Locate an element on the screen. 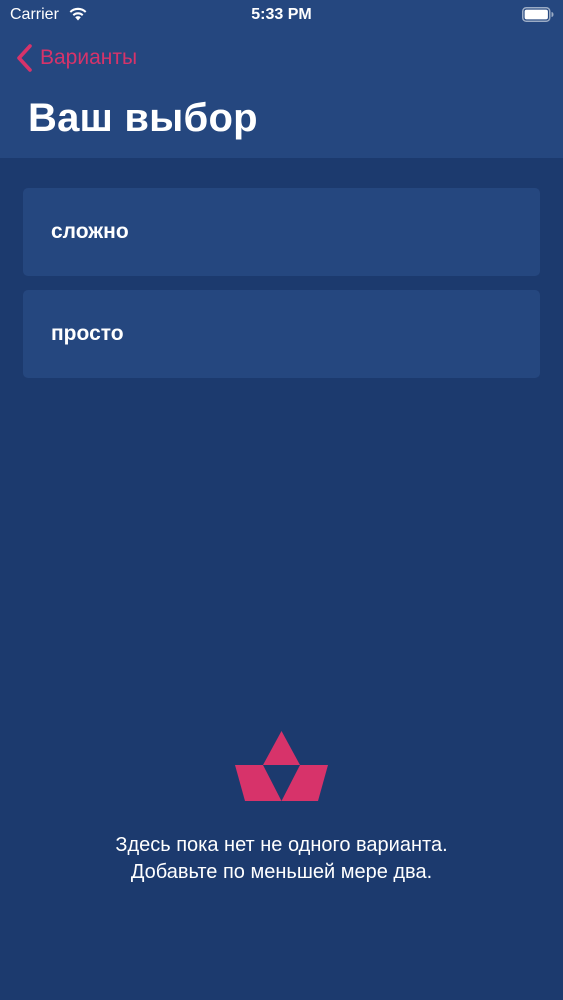 The height and width of the screenshot is (1000, 563). option-card: просто is located at coordinates (281, 334).